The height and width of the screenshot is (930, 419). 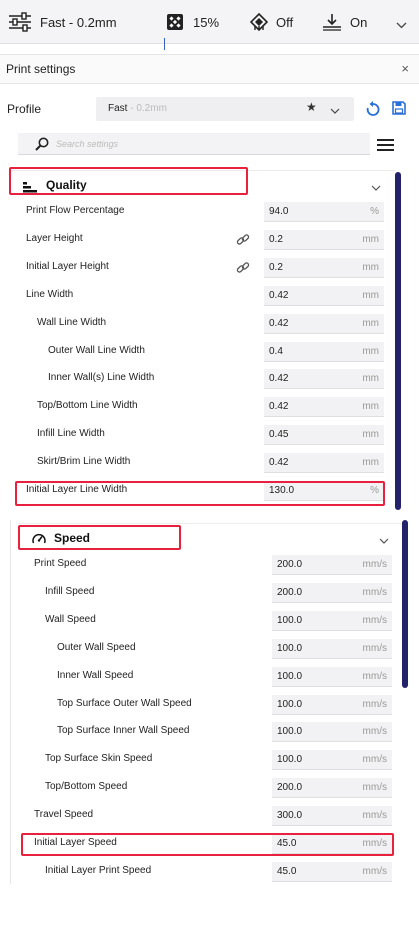 I want to click on setting-row-wall-line-width: Wall Line Width 0.42 mm, so click(x=202, y=324).